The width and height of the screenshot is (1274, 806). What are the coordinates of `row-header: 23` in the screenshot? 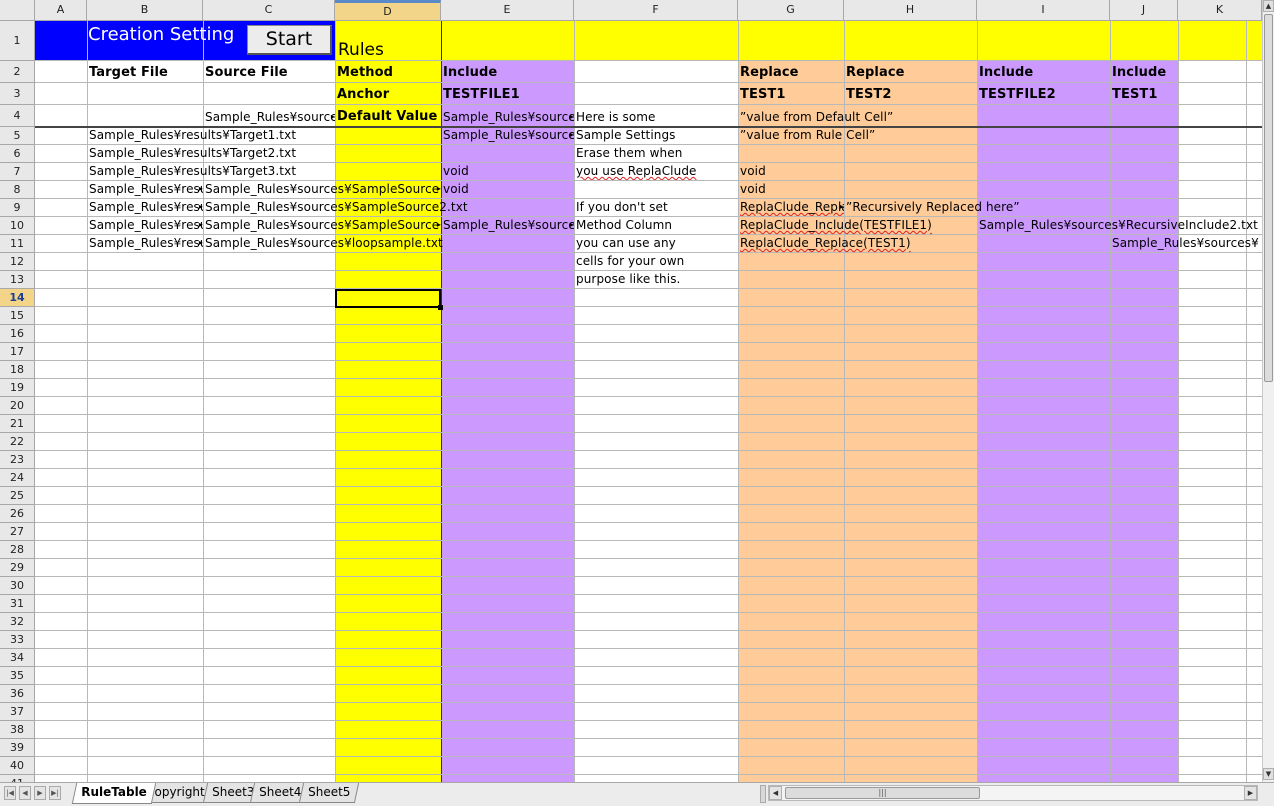 It's located at (17, 460).